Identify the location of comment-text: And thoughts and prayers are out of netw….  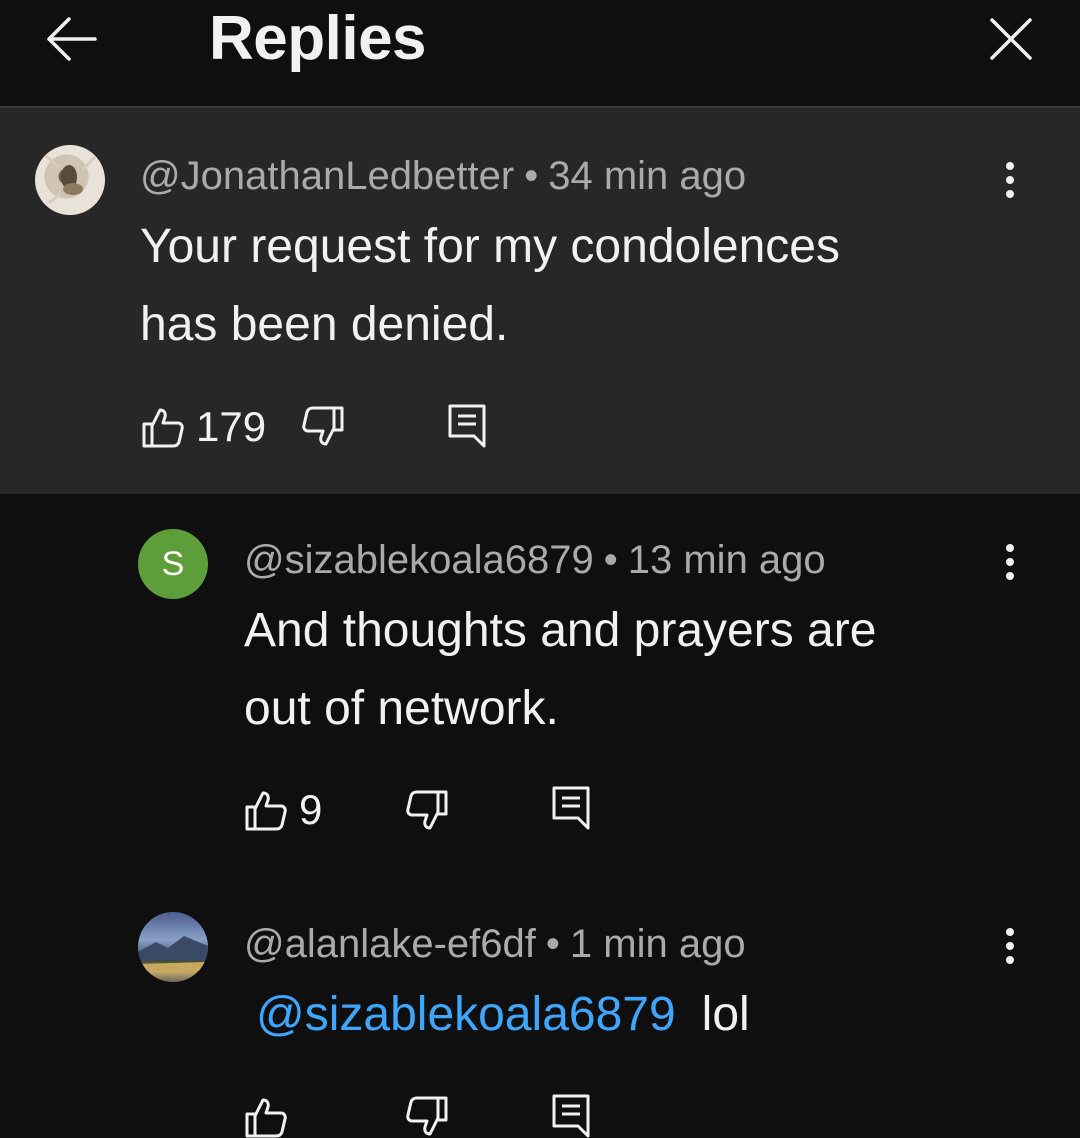
(560, 670).